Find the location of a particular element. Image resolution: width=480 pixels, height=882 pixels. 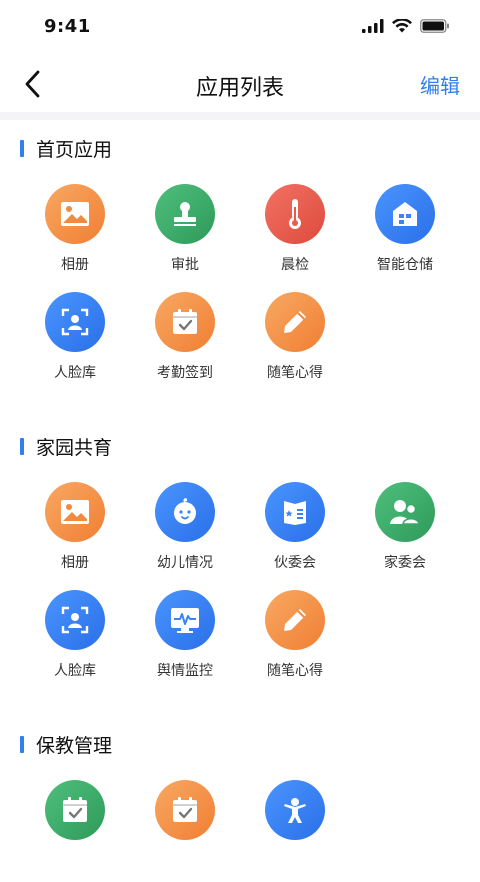

app-label: 伙委会 is located at coordinates (295, 563).